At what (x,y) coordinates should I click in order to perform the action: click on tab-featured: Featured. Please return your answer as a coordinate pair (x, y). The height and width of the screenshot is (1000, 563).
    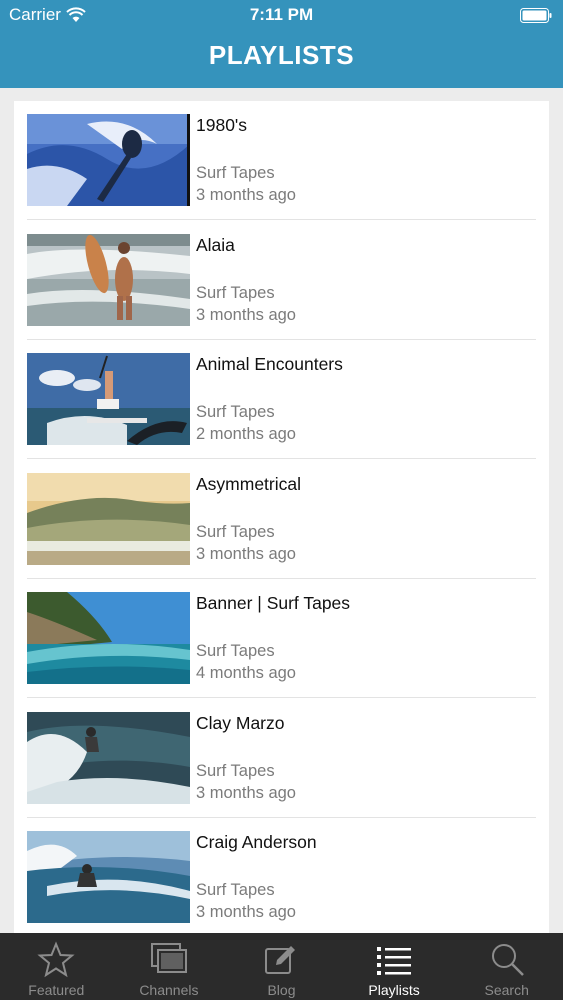
    Looking at the image, I should click on (56, 966).